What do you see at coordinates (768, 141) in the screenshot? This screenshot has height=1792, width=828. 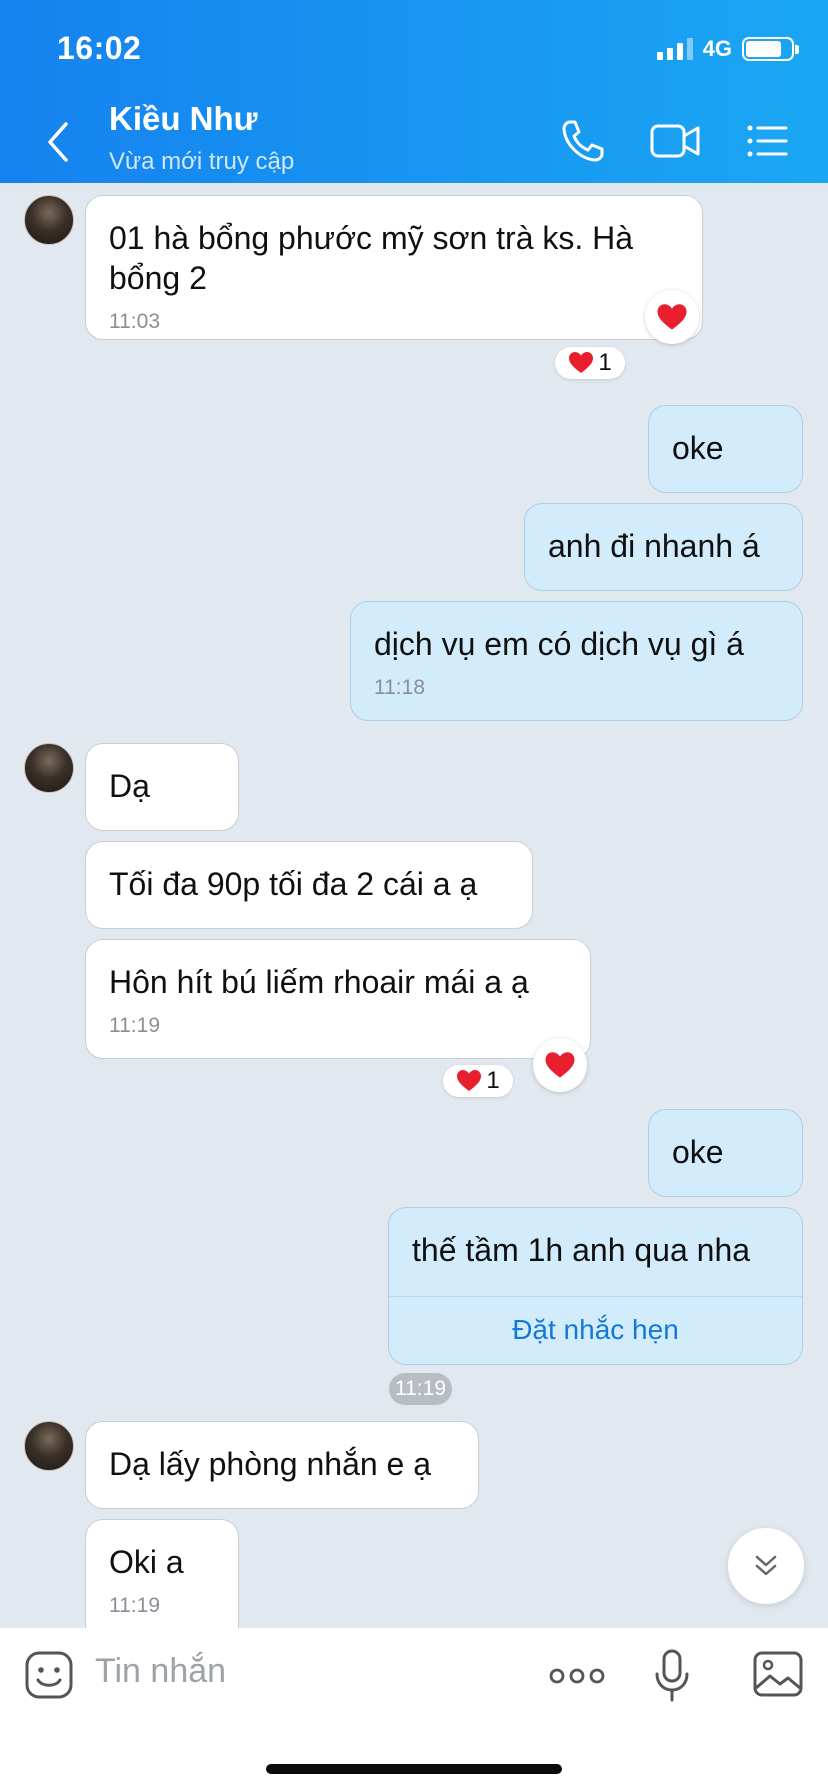 I see `list-menu-icon` at bounding box center [768, 141].